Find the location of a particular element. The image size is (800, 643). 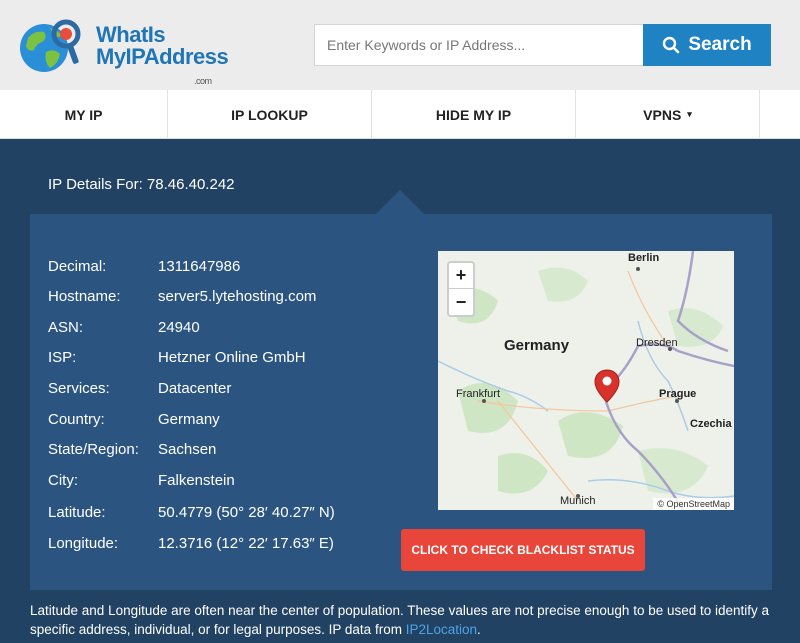

detail-value: Hetzner Online GmbH is located at coordinates (232, 357).